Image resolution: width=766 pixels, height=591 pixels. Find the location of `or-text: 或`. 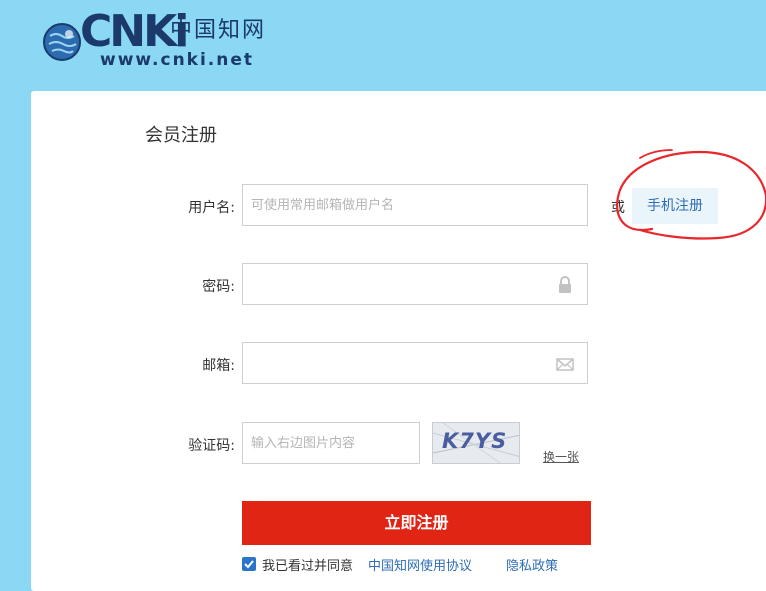

or-text: 或 is located at coordinates (618, 208).